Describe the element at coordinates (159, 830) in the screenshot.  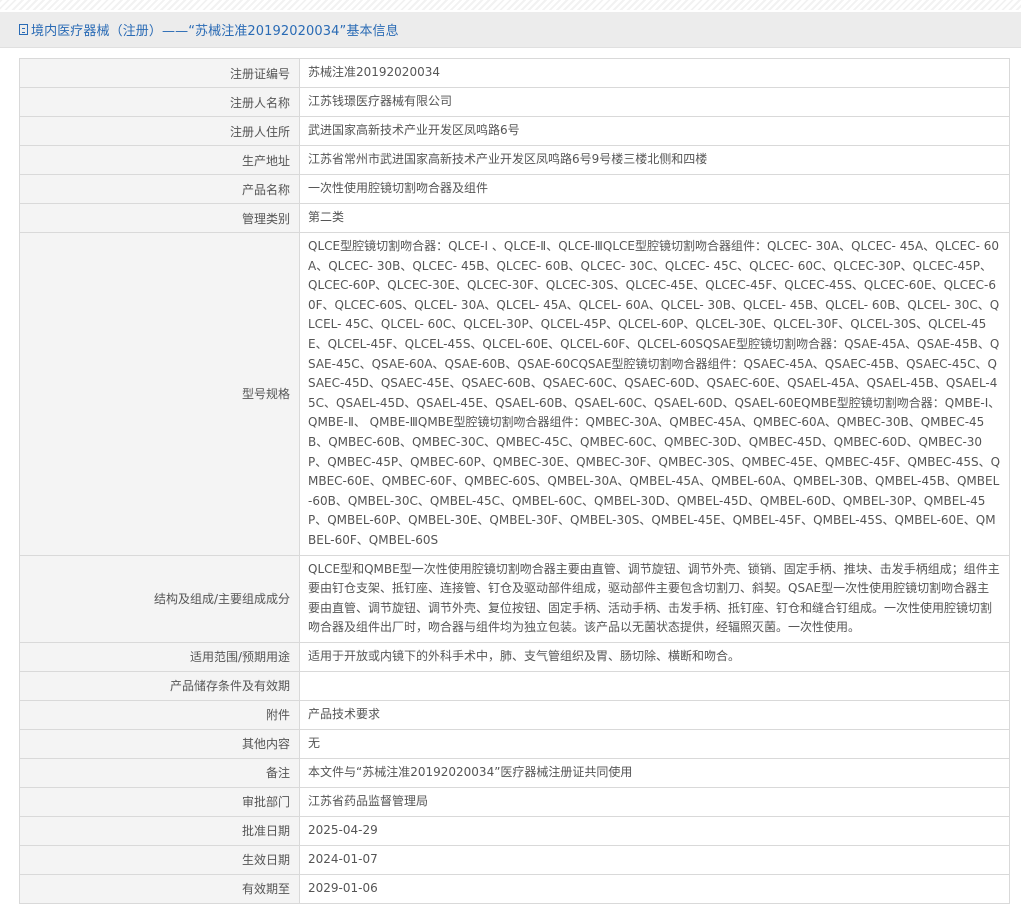
I see `row-label: 批准日期` at that location.